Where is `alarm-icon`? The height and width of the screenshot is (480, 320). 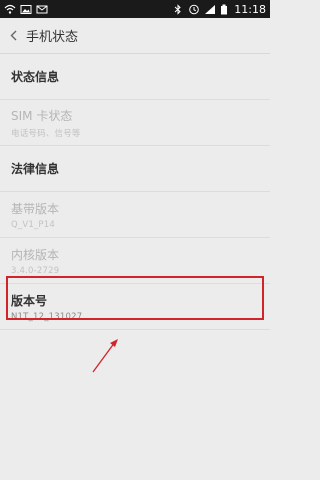 alarm-icon is located at coordinates (194, 9).